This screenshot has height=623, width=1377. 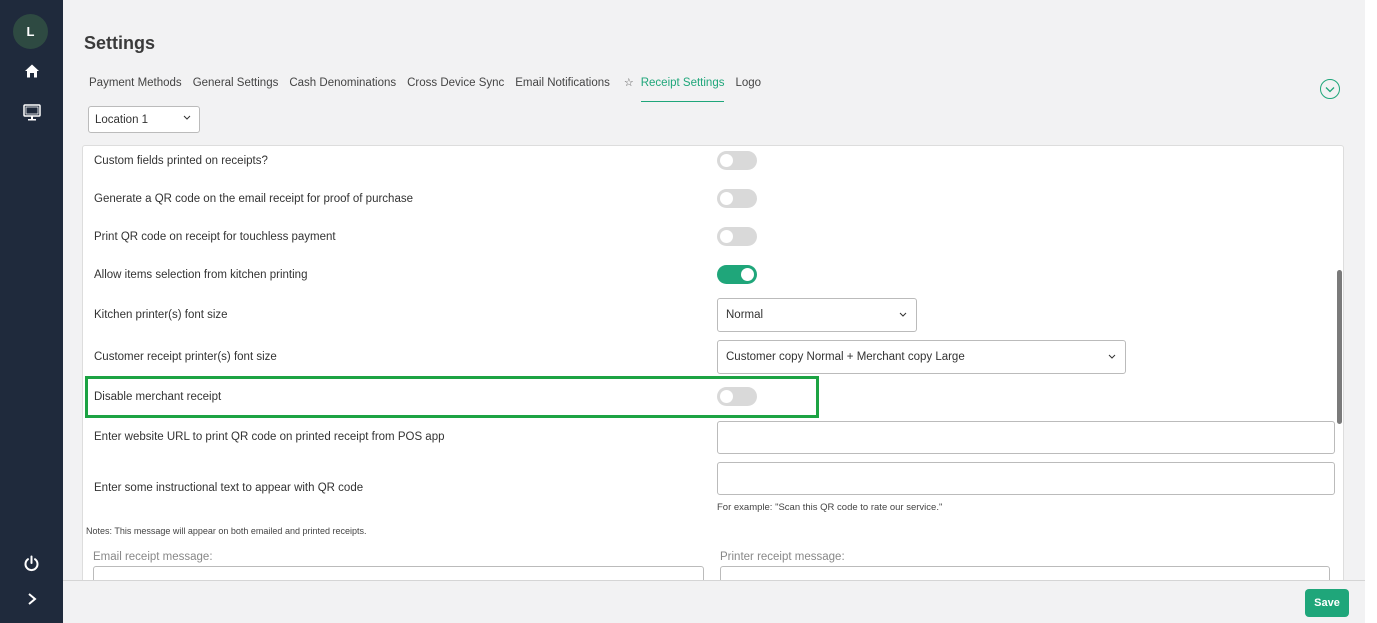 What do you see at coordinates (1026, 478) in the screenshot?
I see `instructional-text-input` at bounding box center [1026, 478].